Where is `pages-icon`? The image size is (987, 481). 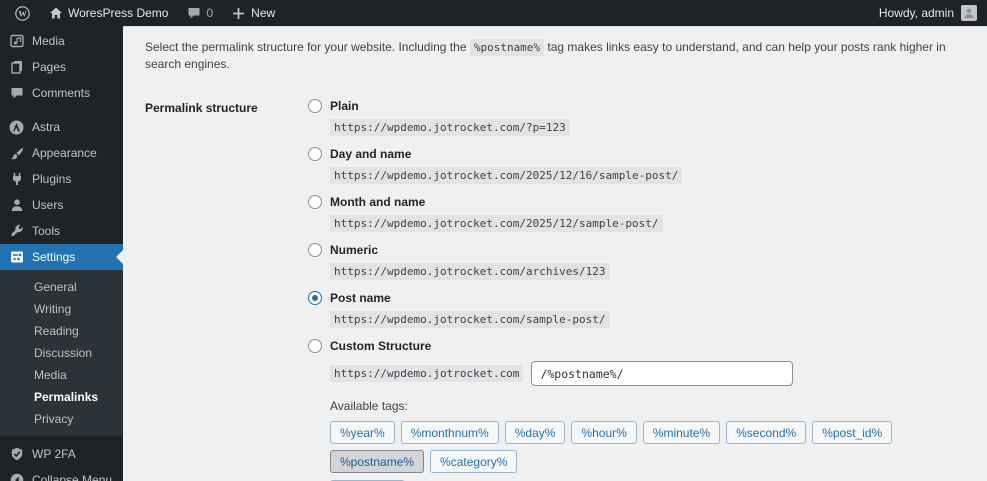
pages-icon is located at coordinates (16, 67).